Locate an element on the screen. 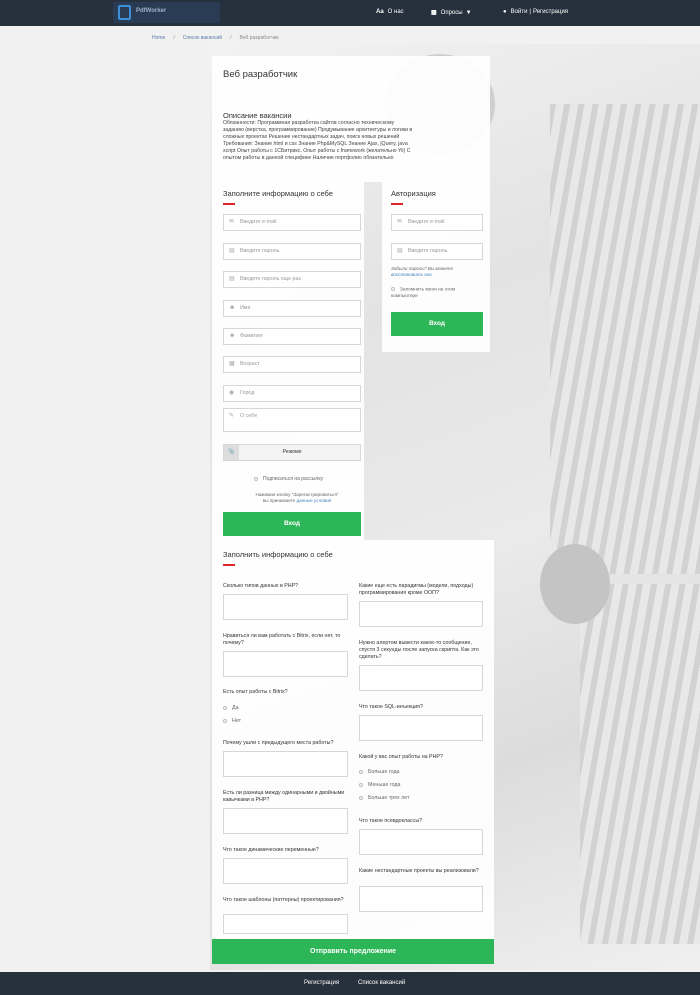 The height and width of the screenshot is (995, 700). remember-checkbox: Запомнить меня на этом компьютере is located at coordinates (437, 293).